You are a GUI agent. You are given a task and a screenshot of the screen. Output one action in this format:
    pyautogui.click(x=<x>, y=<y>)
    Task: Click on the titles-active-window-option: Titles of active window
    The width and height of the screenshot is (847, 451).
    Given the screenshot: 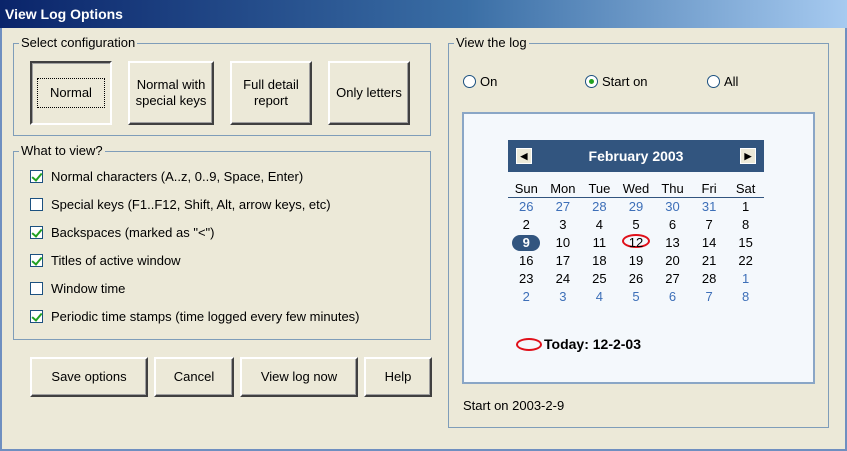 What is the action you would take?
    pyautogui.click(x=105, y=260)
    